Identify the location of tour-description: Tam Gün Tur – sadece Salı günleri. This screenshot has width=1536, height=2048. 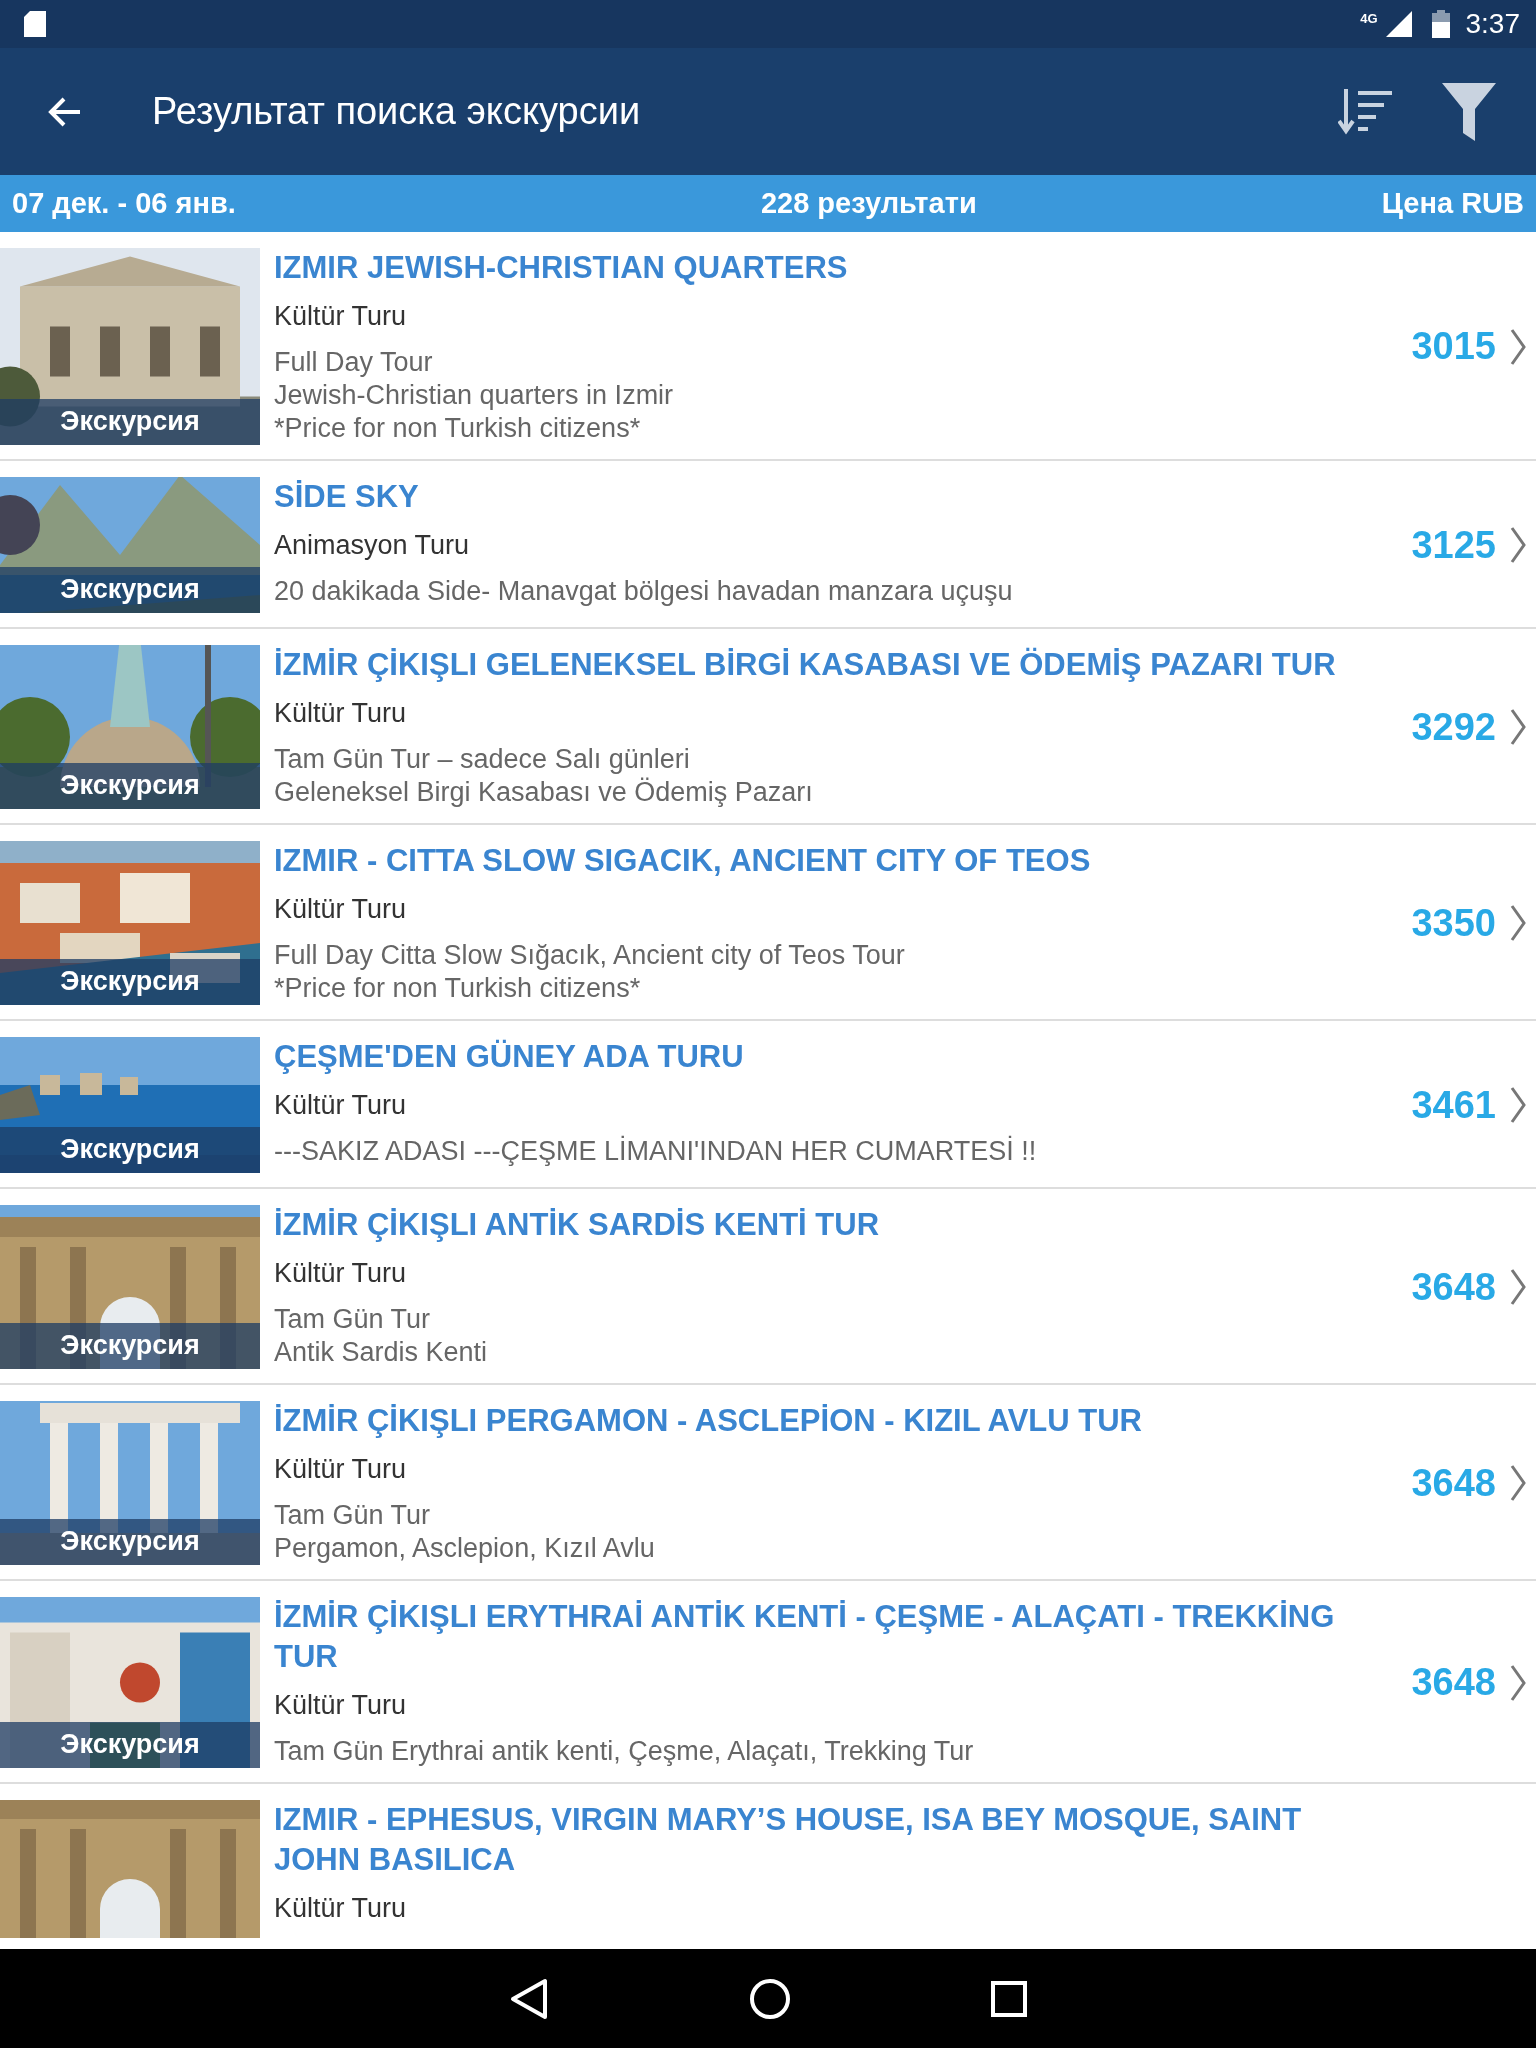
(482, 759).